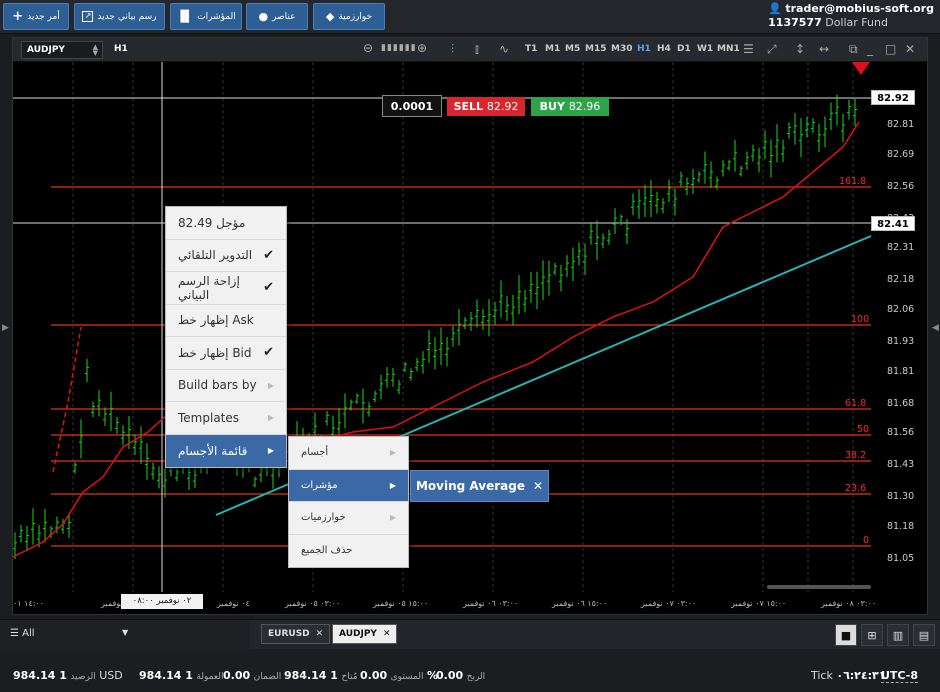 The image size is (940, 692). Describe the element at coordinates (531, 49) in the screenshot. I see `timeframe-t1: T1` at that location.